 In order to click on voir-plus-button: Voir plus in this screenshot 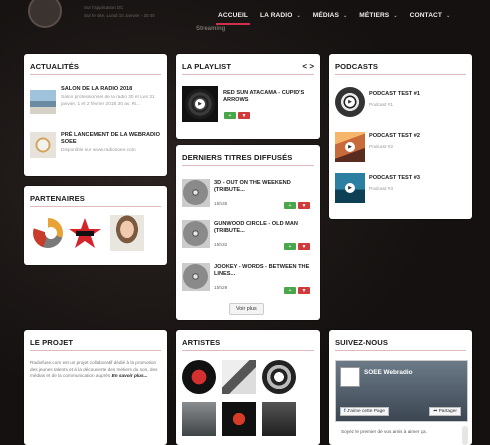, I will do `click(246, 309)`.